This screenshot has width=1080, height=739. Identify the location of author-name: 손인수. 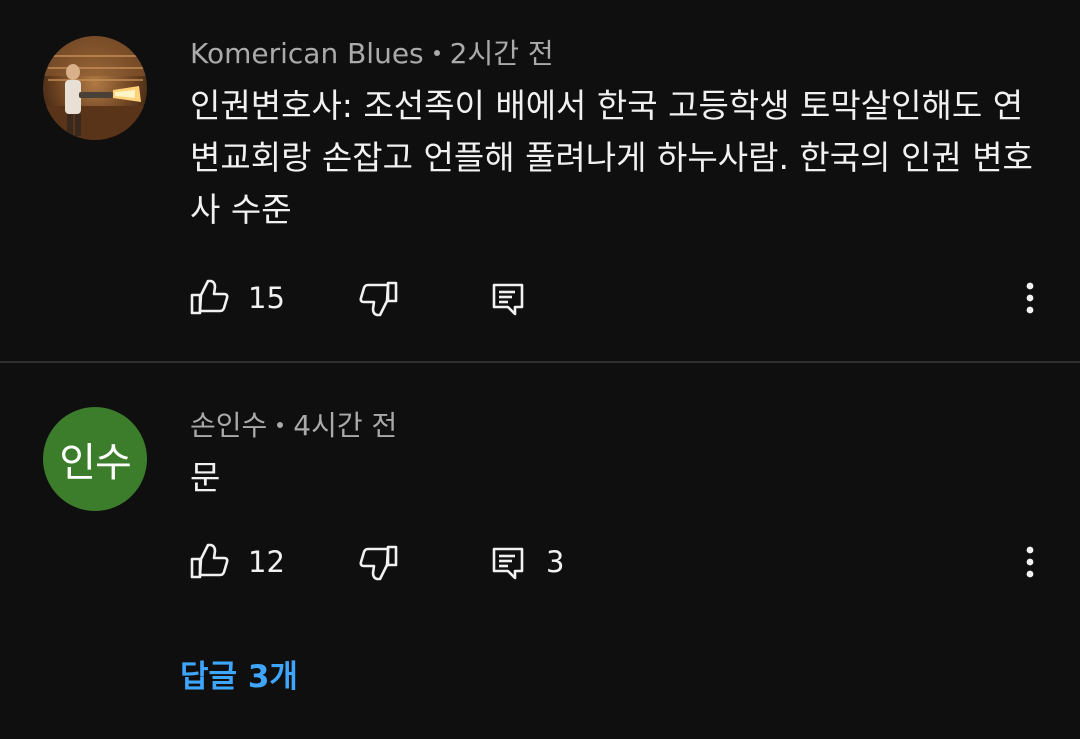
(228, 425).